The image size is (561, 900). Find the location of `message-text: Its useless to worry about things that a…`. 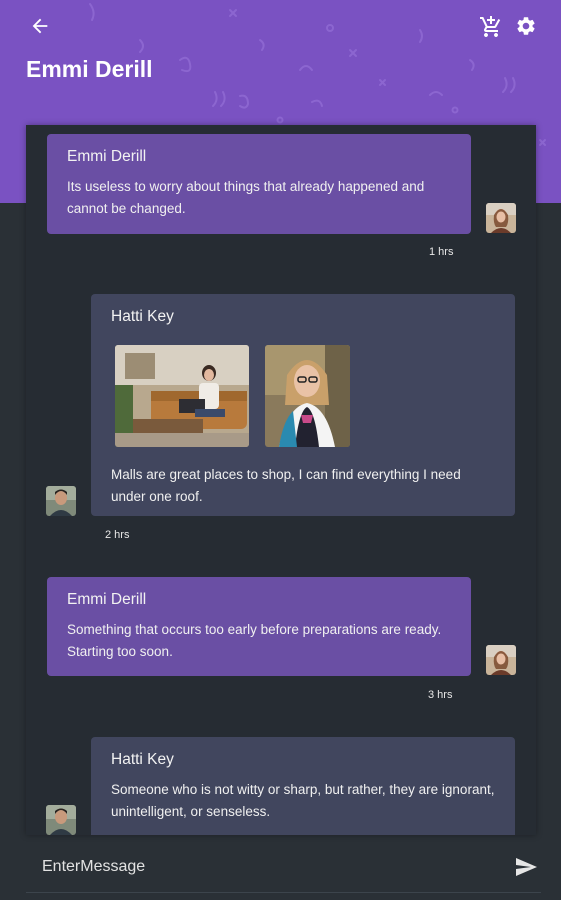

message-text: Its useless to worry about things that a… is located at coordinates (246, 197).